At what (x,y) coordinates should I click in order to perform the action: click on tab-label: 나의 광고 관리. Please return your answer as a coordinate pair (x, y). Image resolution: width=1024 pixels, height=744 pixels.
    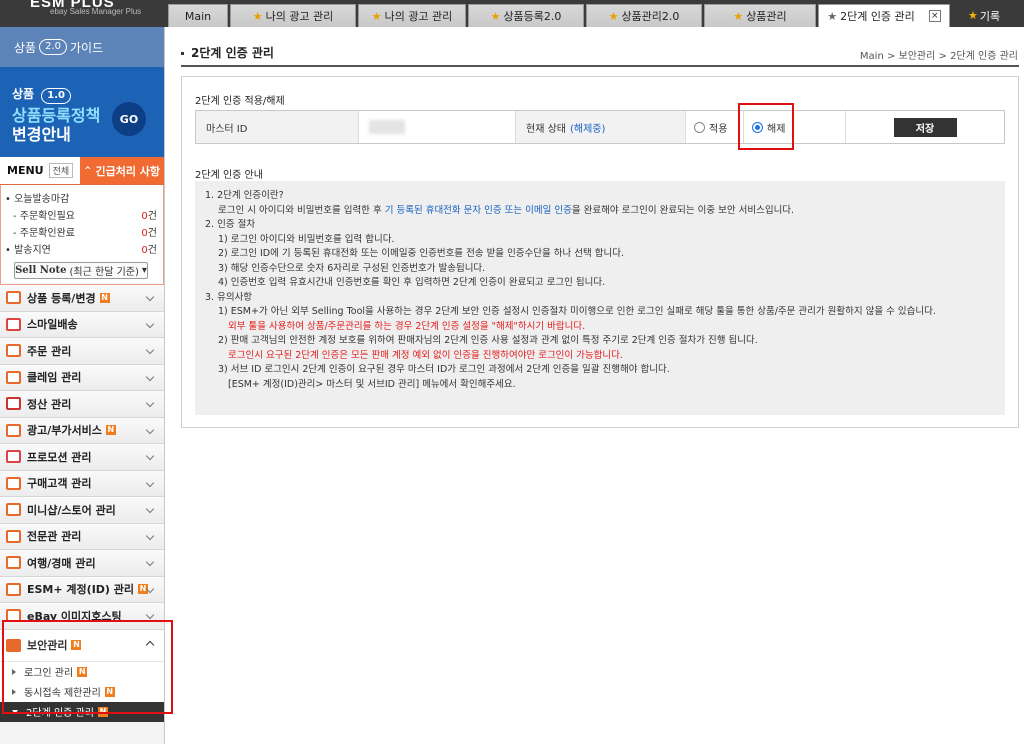
    Looking at the image, I should click on (299, 16).